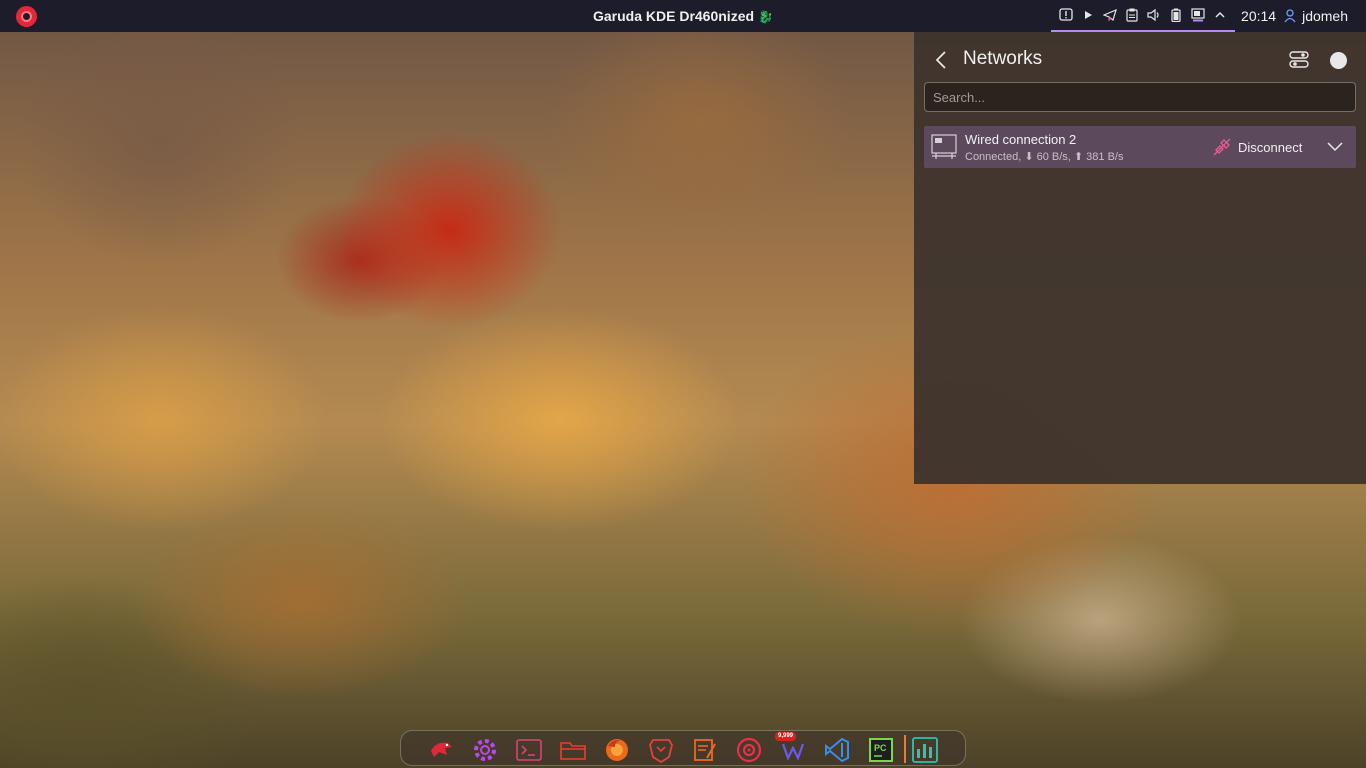  Describe the element at coordinates (1003, 58) in the screenshot. I see `networks-title: Networks` at that location.